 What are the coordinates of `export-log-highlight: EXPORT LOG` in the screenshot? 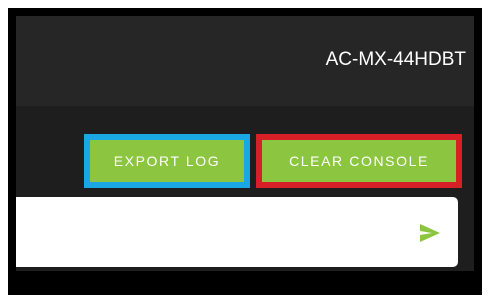 It's located at (167, 161).